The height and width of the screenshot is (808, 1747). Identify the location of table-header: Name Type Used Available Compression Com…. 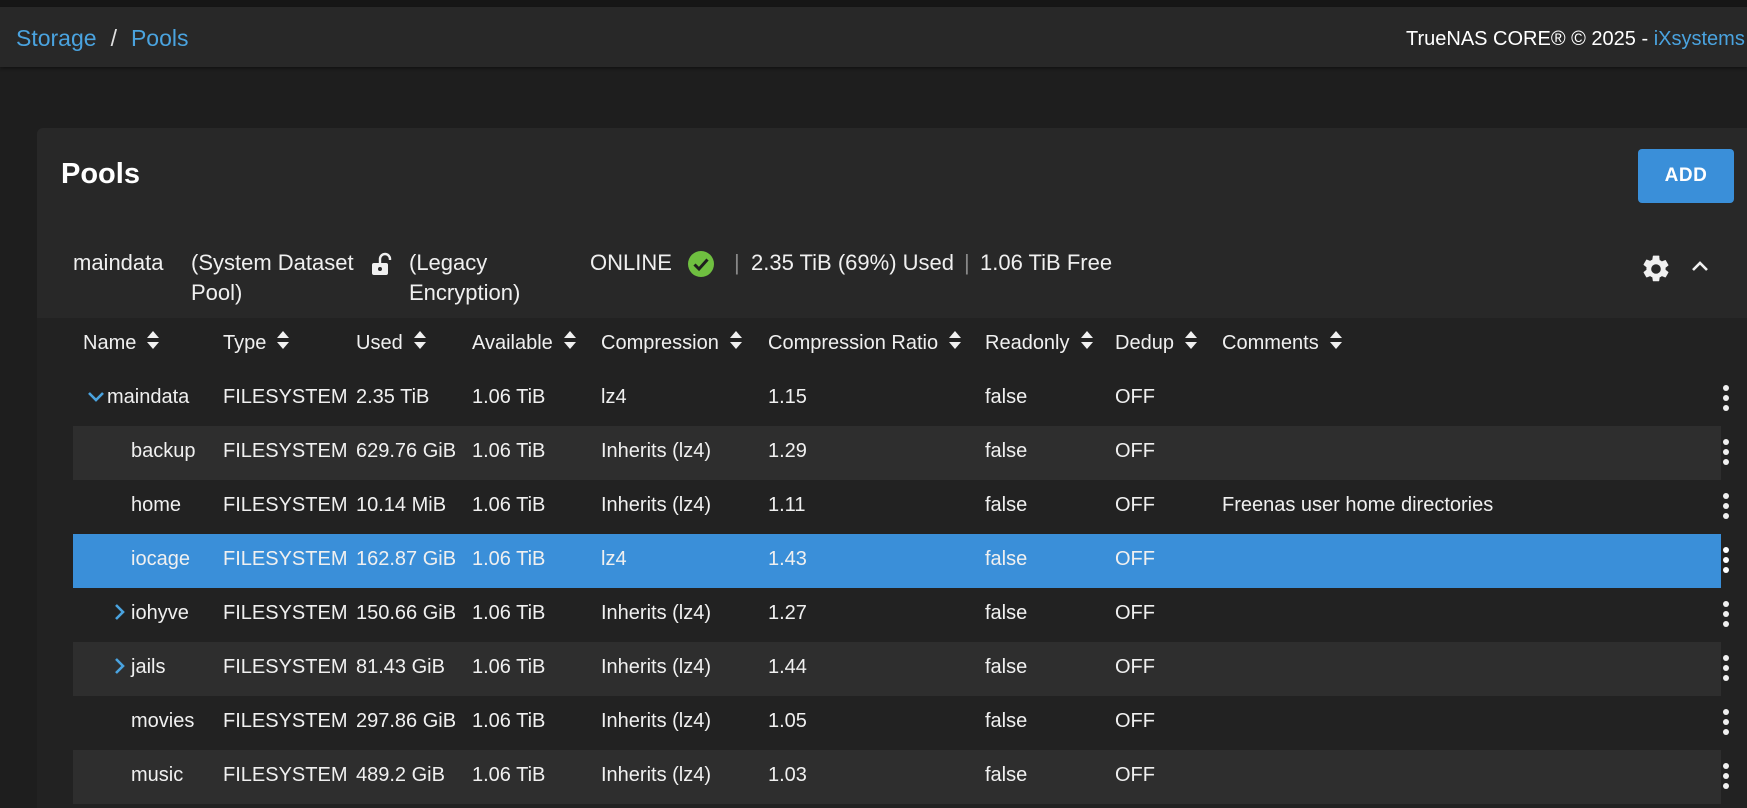
(892, 345).